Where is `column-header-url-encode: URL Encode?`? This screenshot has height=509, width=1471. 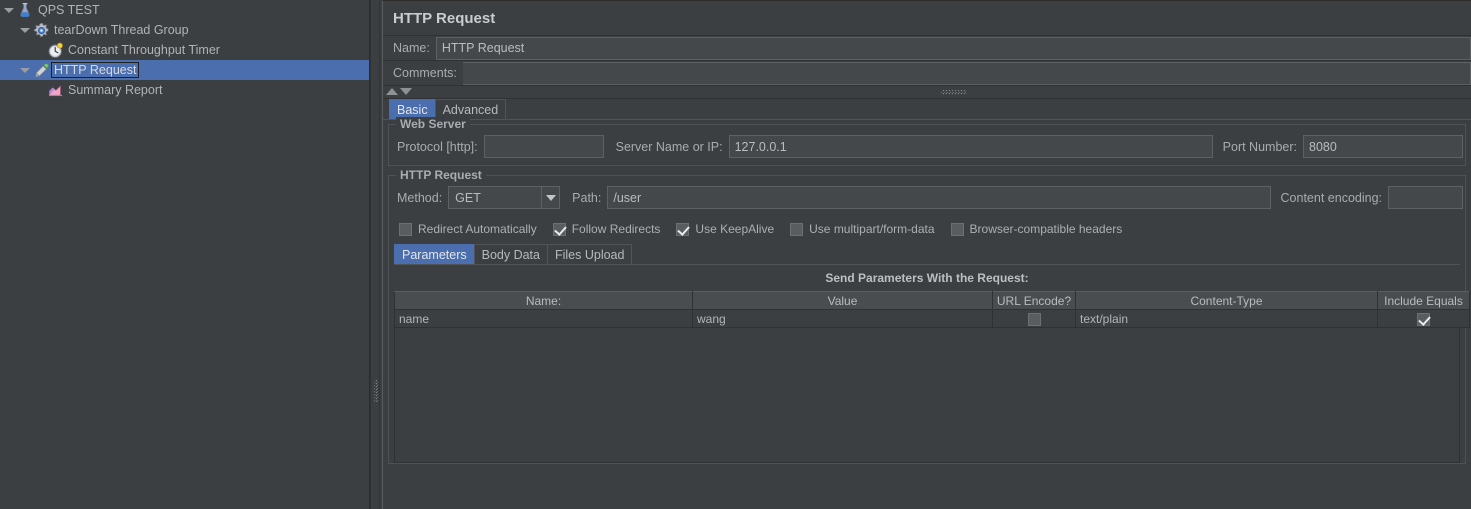
column-header-url-encode: URL Encode? is located at coordinates (1034, 300).